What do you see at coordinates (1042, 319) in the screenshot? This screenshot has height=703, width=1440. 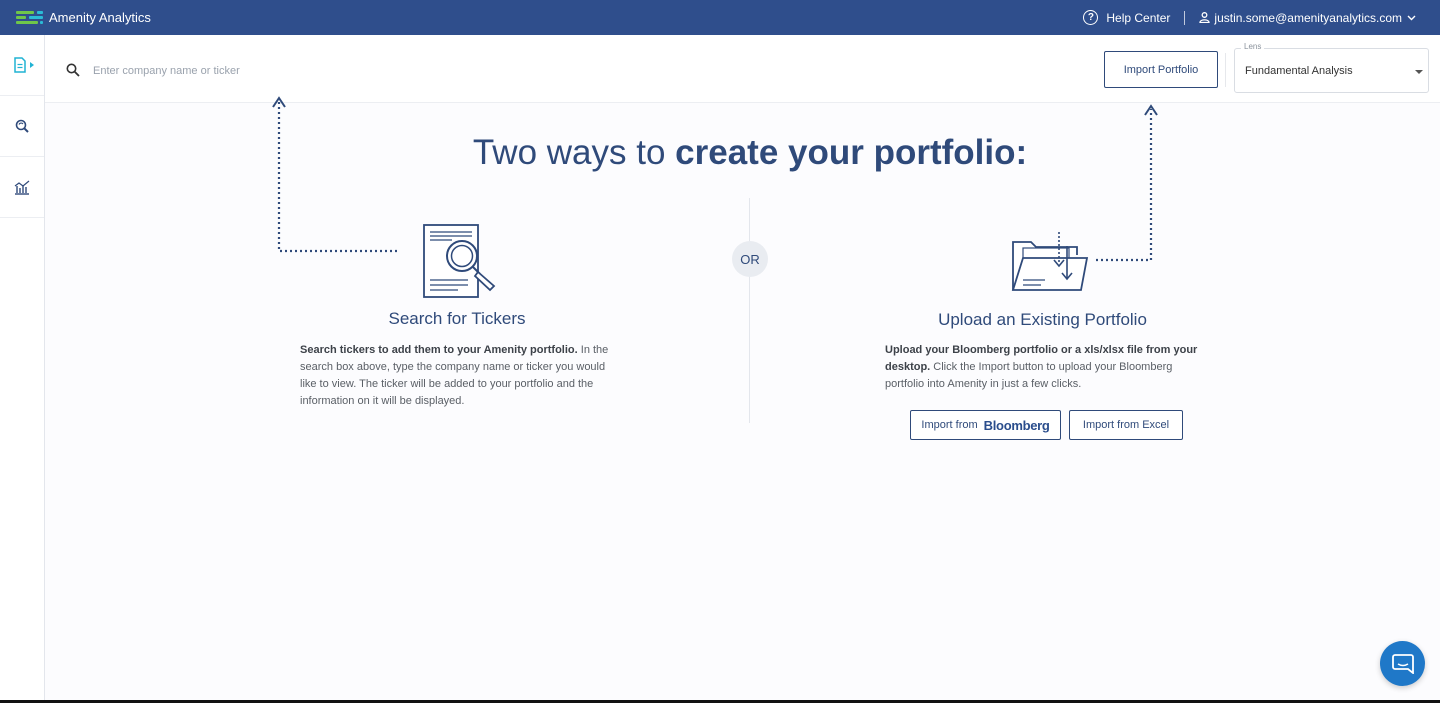 I see `upload-portfolio-title: Upload an Existing Portfolio` at bounding box center [1042, 319].